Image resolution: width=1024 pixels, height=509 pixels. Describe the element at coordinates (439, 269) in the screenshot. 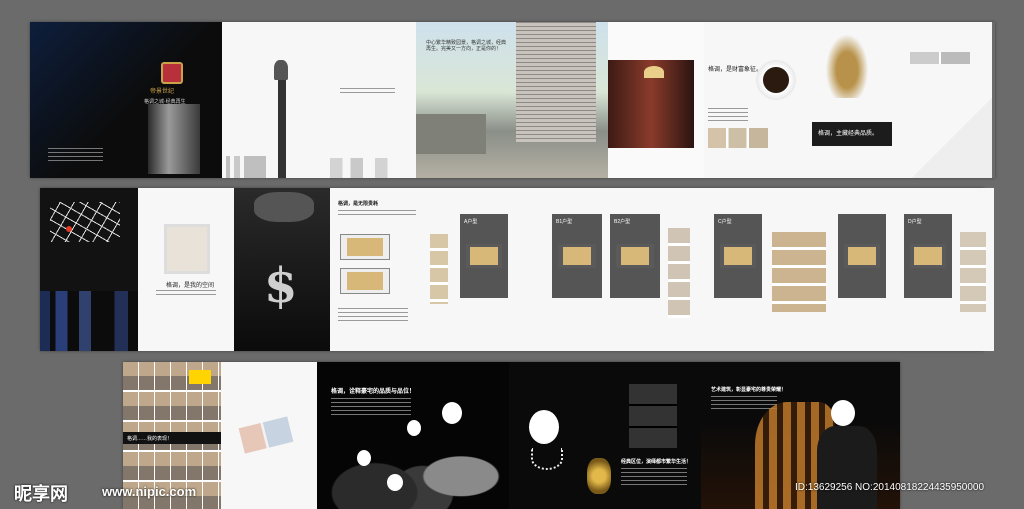

I see `unit-a-thumb` at that location.